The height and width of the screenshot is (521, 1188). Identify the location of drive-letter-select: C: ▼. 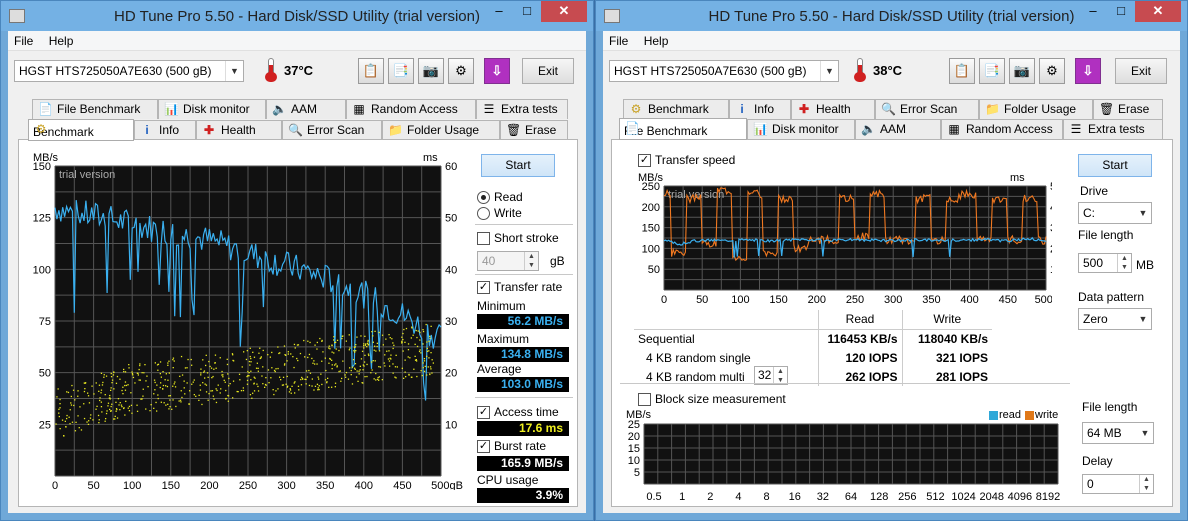
(1115, 213).